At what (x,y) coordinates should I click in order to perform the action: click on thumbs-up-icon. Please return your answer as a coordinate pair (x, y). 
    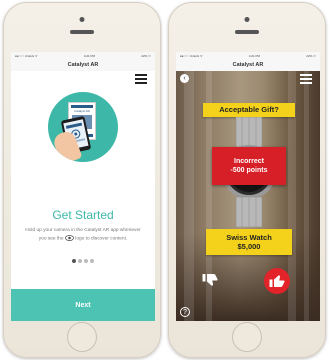
    Looking at the image, I should click on (277, 281).